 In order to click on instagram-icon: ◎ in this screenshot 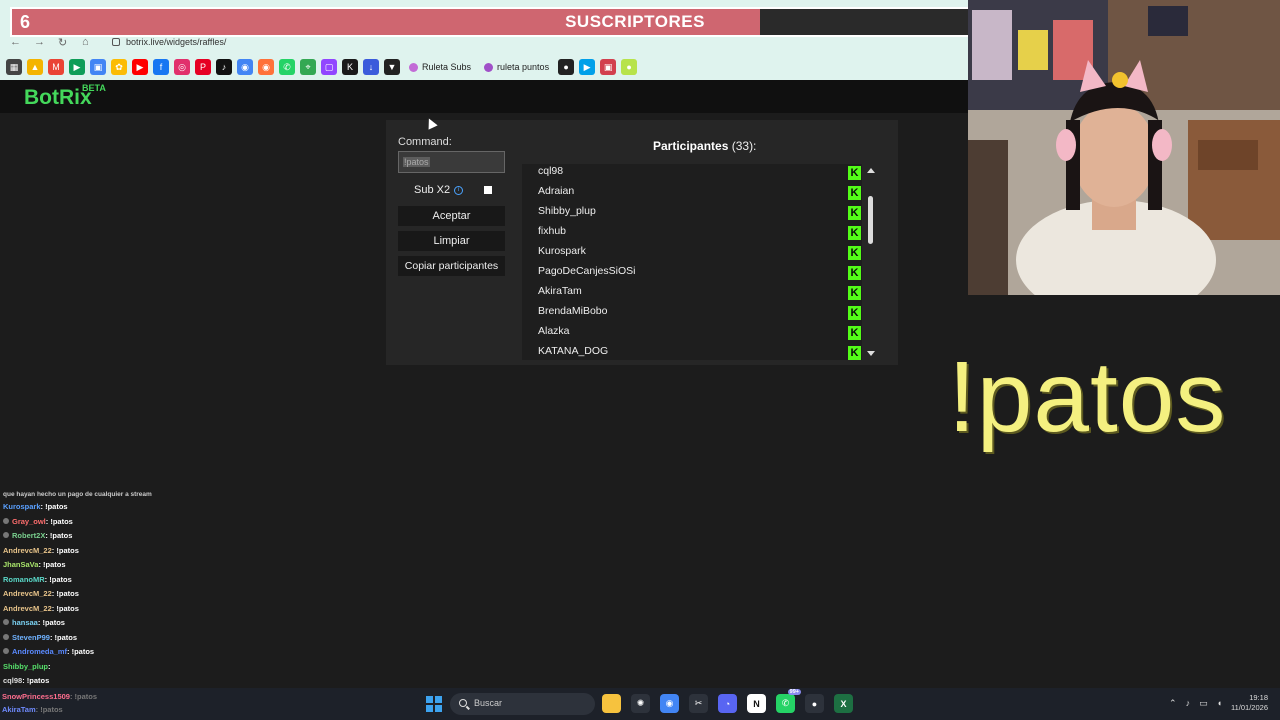, I will do `click(182, 67)`.